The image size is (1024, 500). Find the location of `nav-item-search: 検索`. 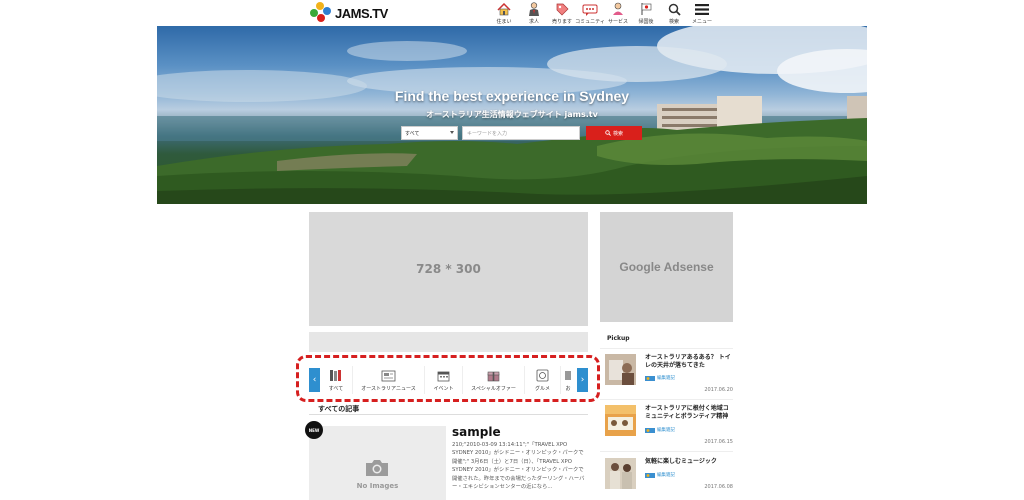

nav-item-search: 検索 is located at coordinates (674, 13).